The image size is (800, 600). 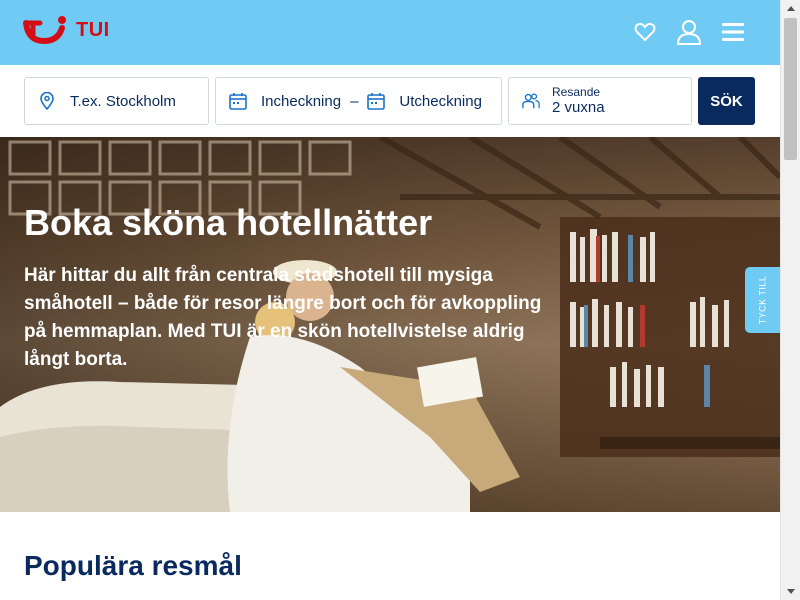 I want to click on checkin-label: Incheckning, so click(x=301, y=101).